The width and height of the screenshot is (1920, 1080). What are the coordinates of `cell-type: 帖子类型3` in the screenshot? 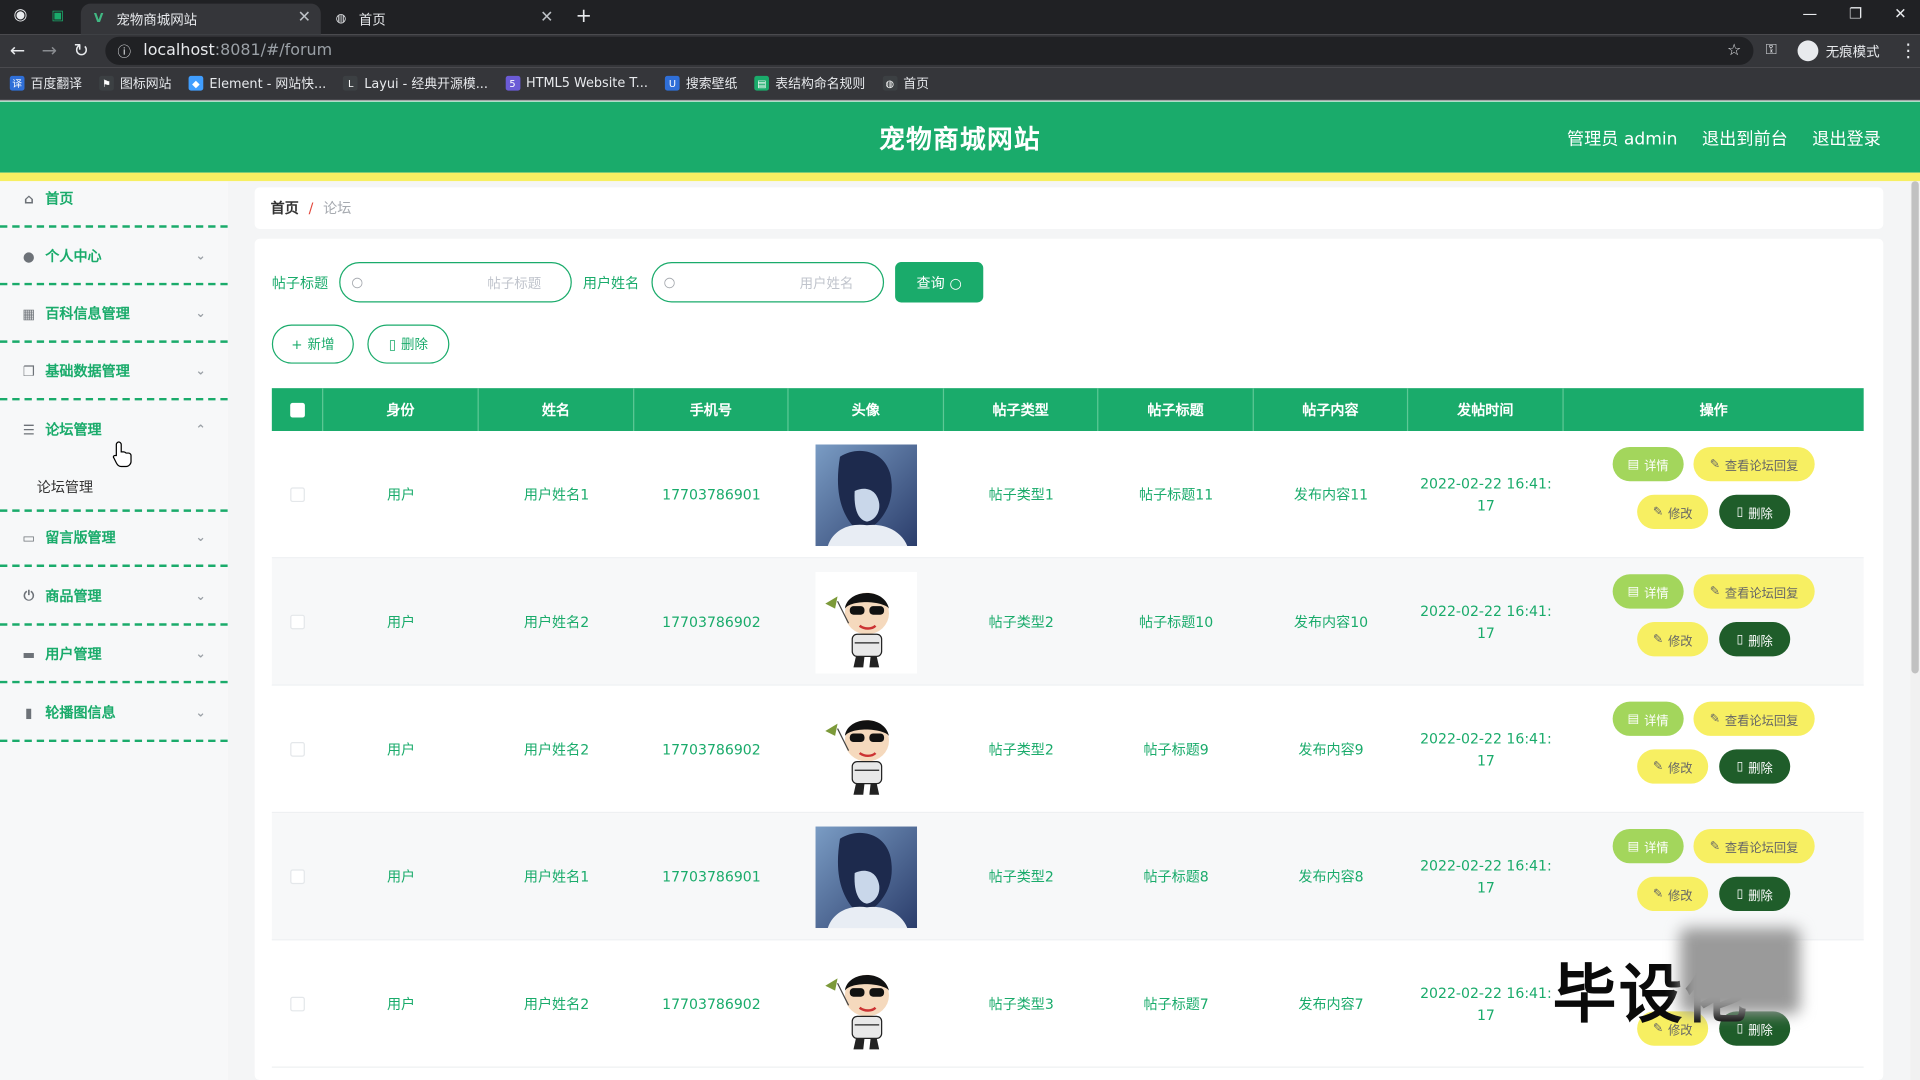 It's located at (1021, 1004).